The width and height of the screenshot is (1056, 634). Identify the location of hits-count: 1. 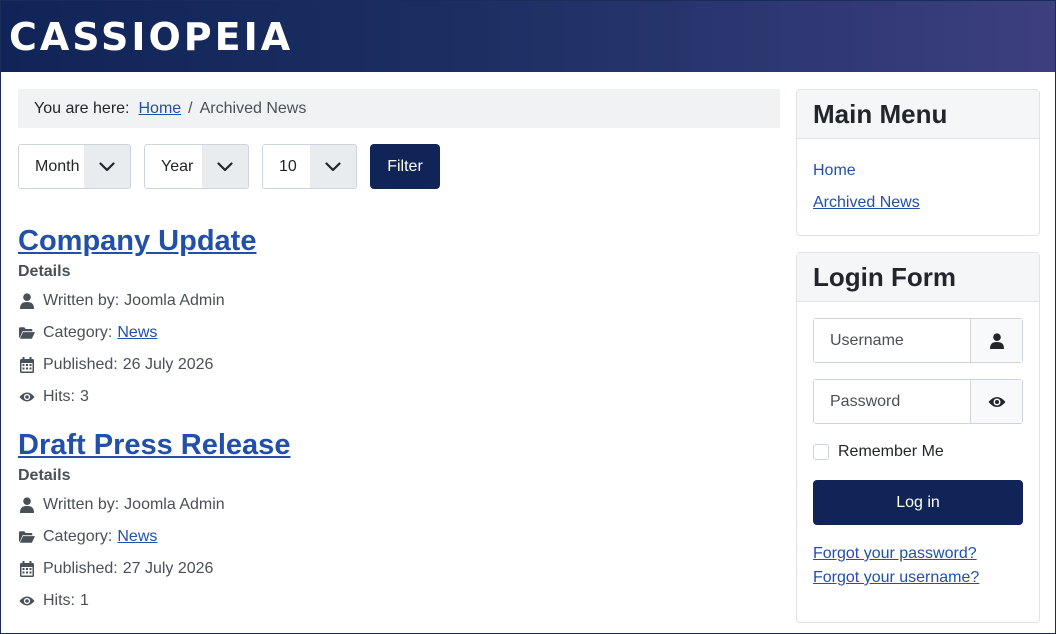
(84, 600).